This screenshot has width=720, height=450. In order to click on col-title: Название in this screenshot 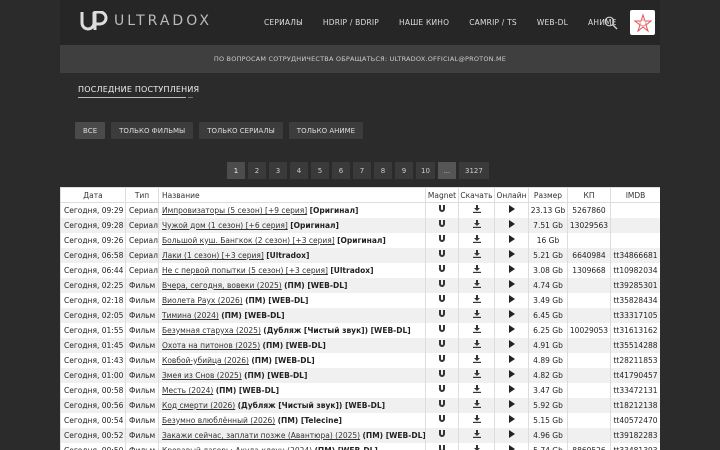, I will do `click(292, 195)`.